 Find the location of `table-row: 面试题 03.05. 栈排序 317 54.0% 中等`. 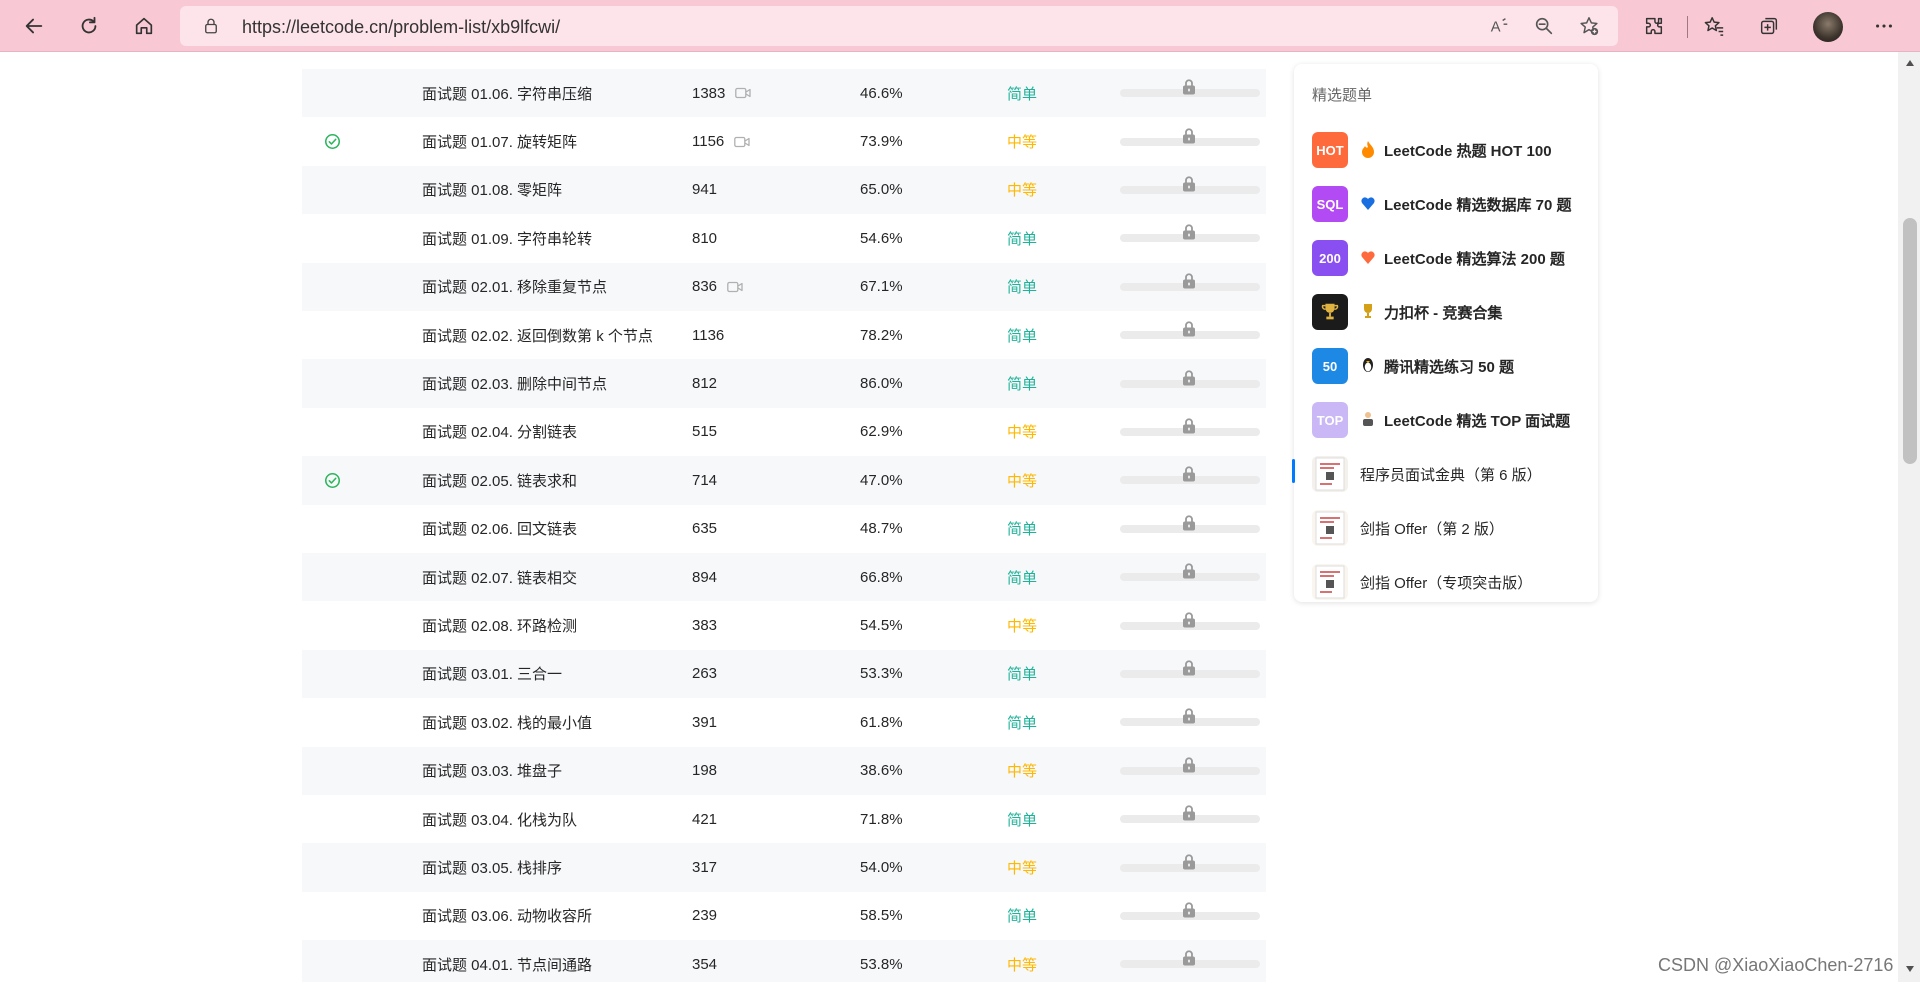

table-row: 面试题 03.05. 栈排序 317 54.0% 中等 is located at coordinates (784, 867).